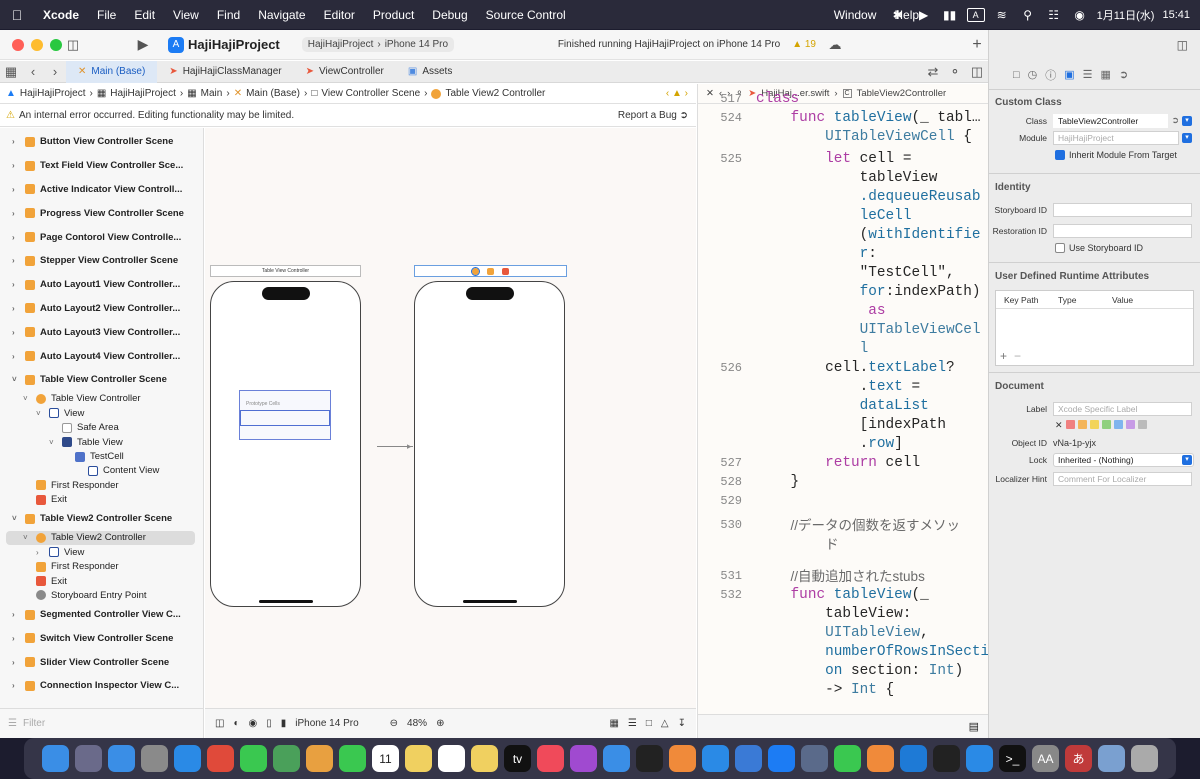  Describe the element at coordinates (285, 444) in the screenshot. I see `table-view-controller-scene: Prototype Cells` at that location.